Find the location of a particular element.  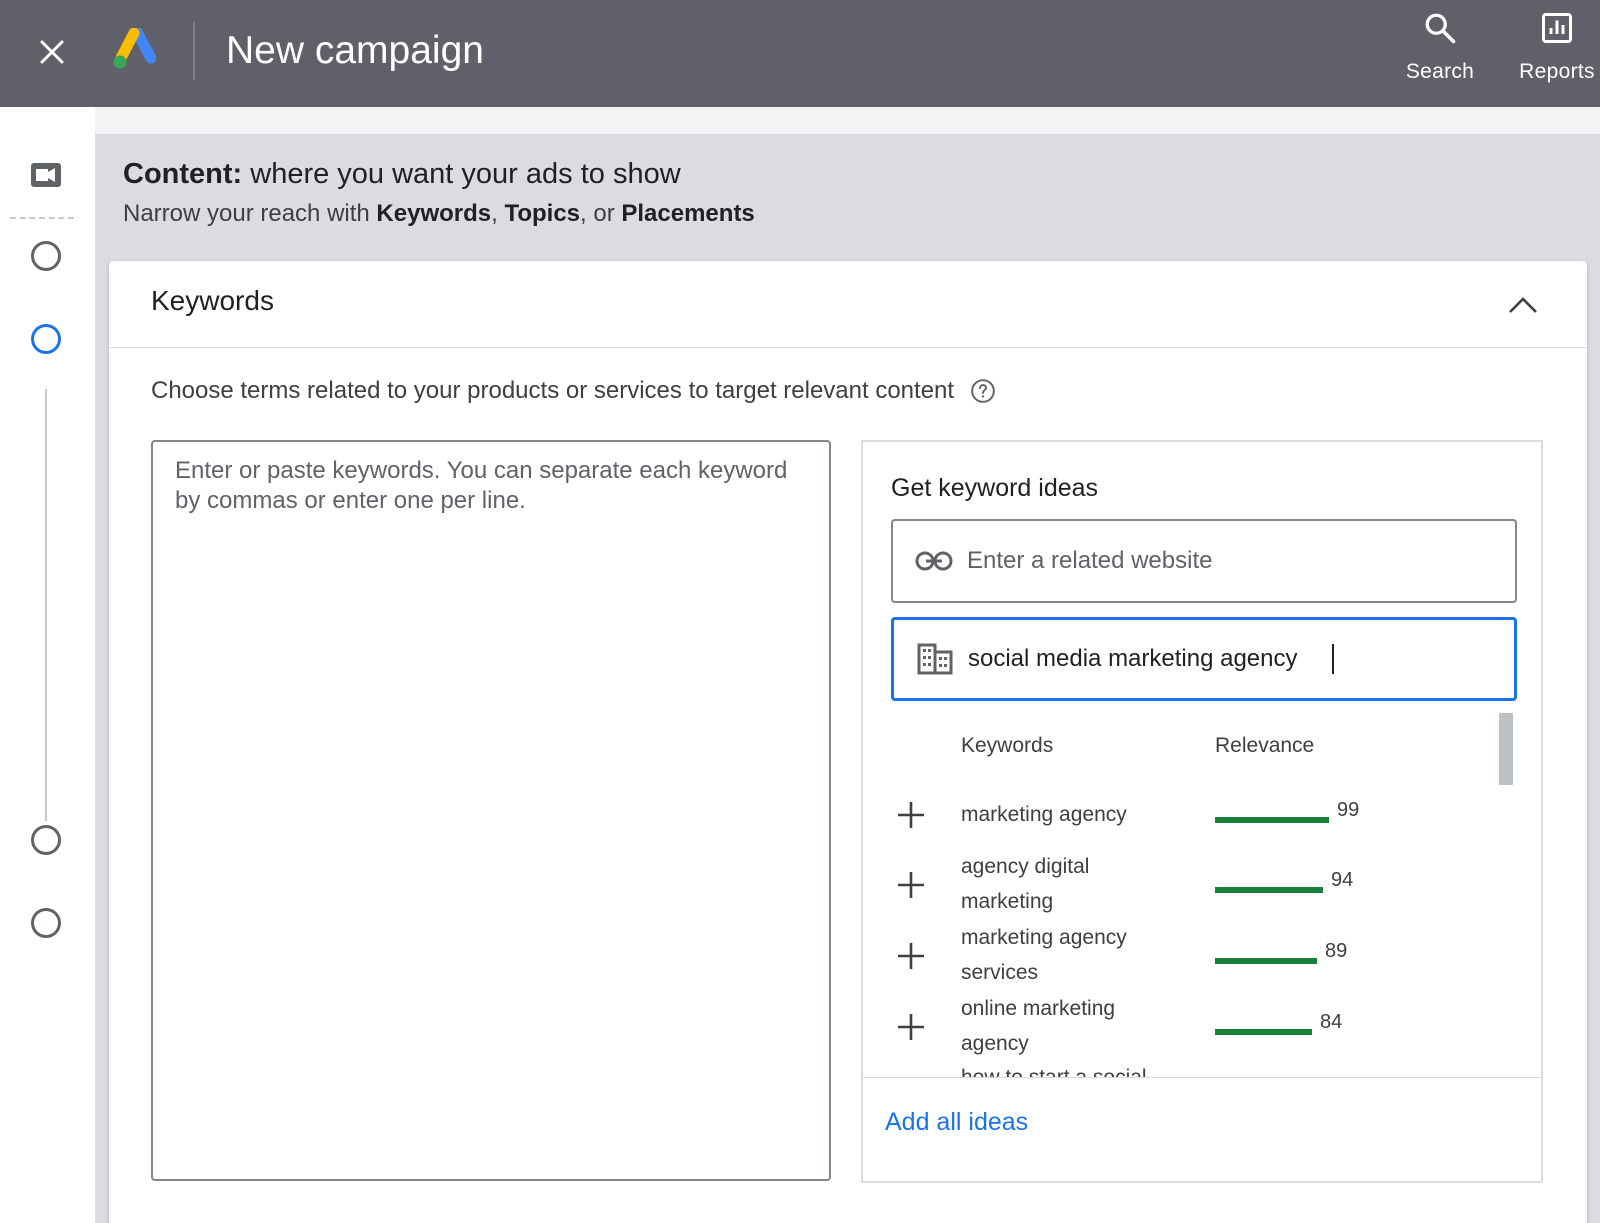

chevron-up-icon is located at coordinates (1523, 305).